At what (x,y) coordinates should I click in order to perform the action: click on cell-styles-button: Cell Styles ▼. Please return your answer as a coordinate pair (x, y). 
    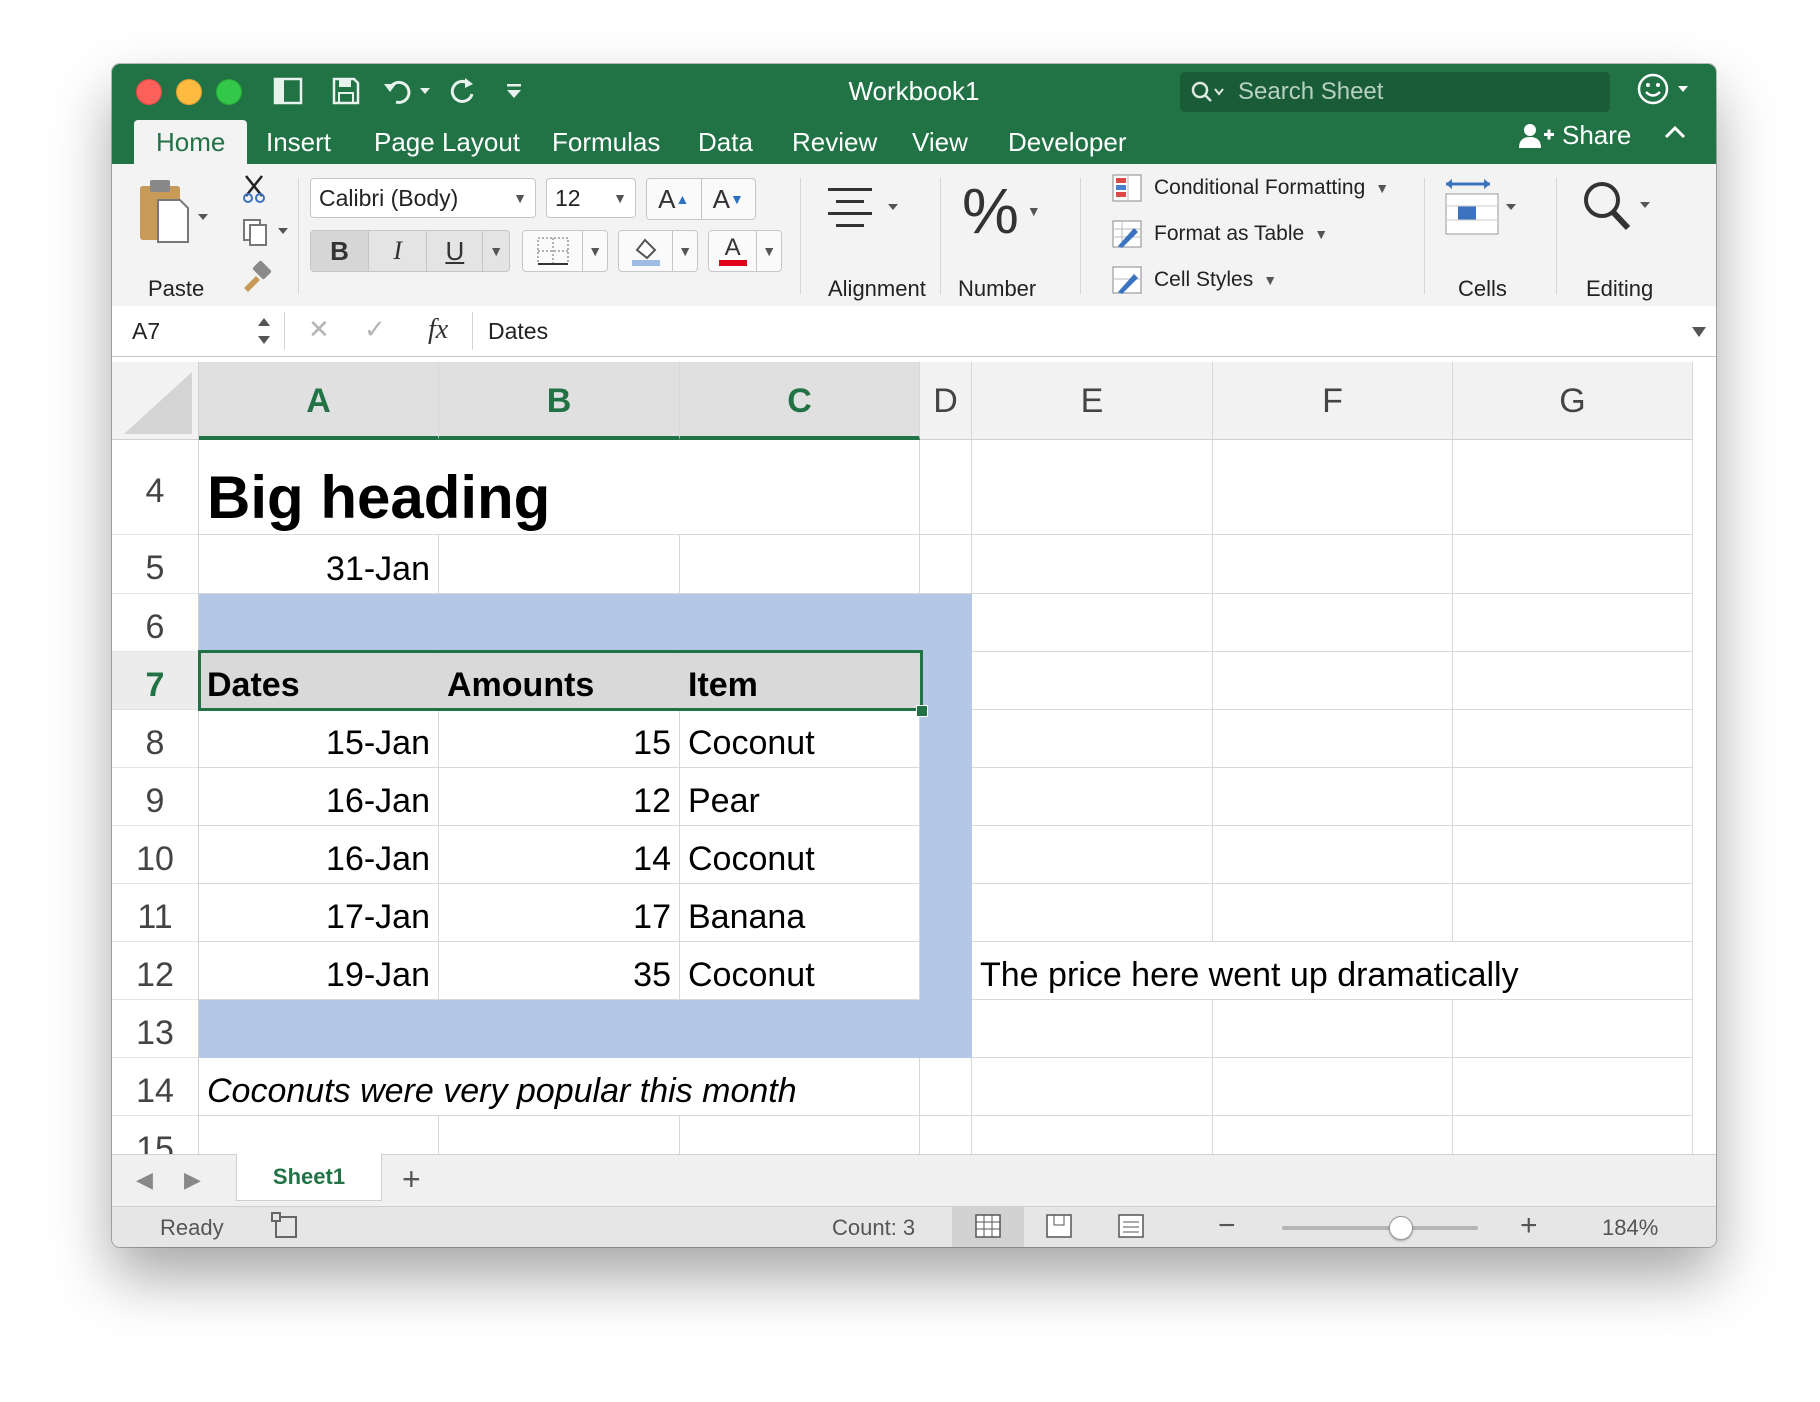
    Looking at the image, I should click on (1194, 280).